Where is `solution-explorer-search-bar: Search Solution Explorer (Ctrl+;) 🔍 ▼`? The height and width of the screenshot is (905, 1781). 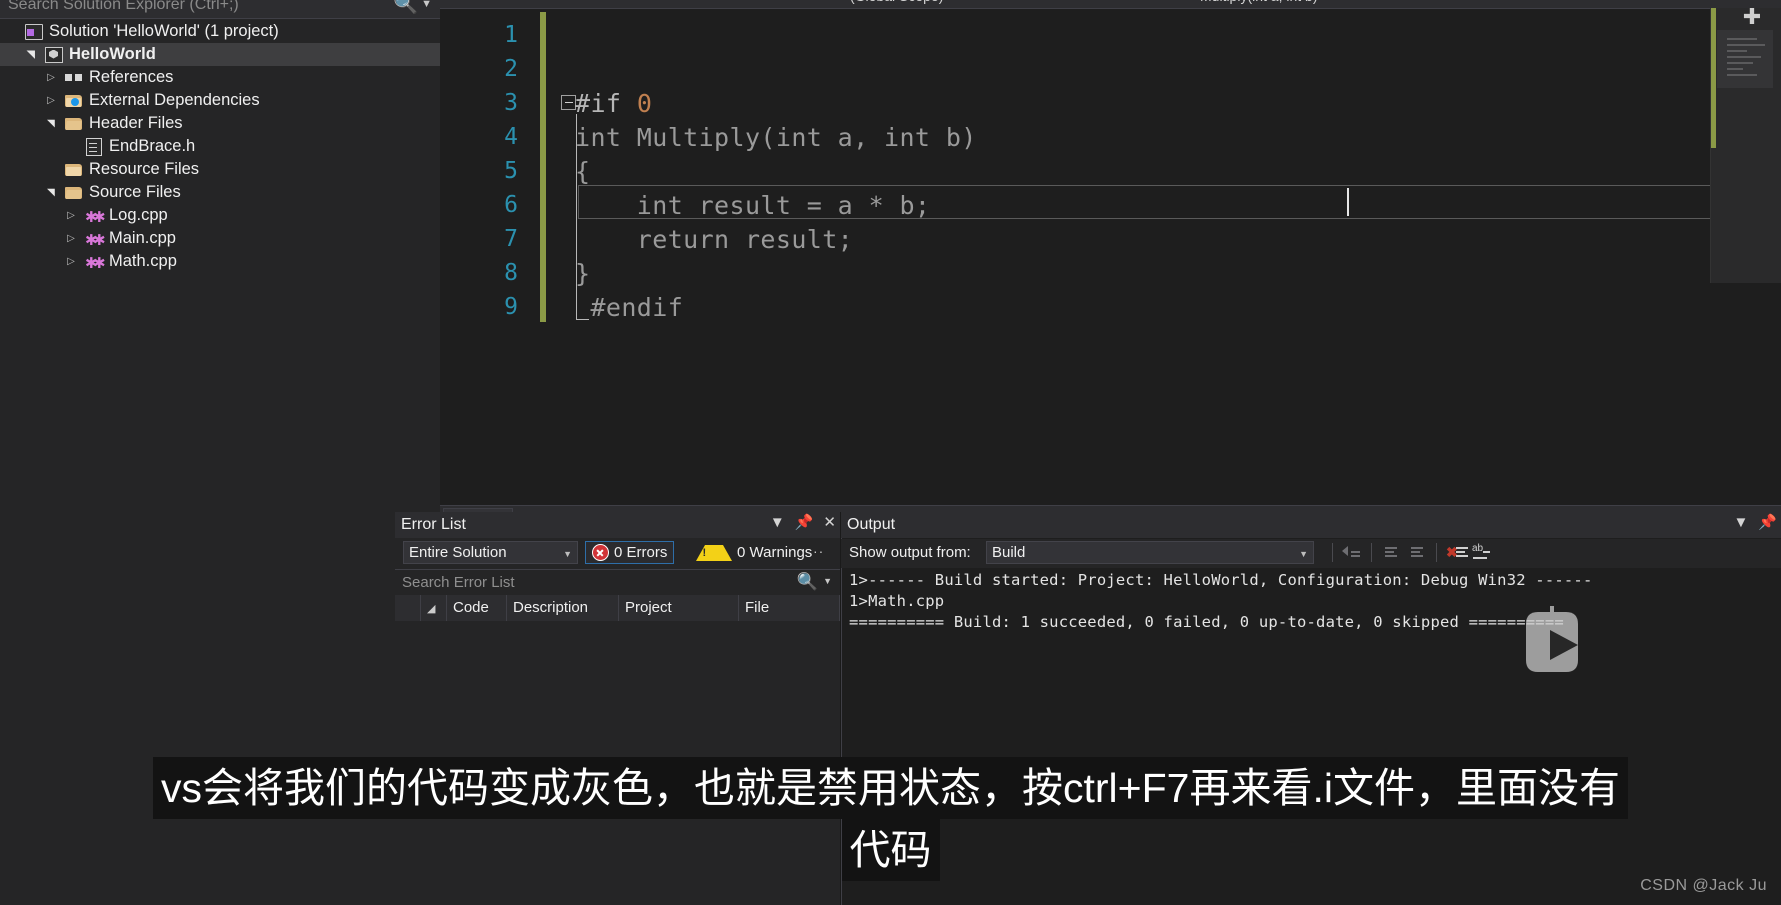 solution-explorer-search-bar: Search Solution Explorer (Ctrl+;) 🔍 ▼ is located at coordinates (220, 9).